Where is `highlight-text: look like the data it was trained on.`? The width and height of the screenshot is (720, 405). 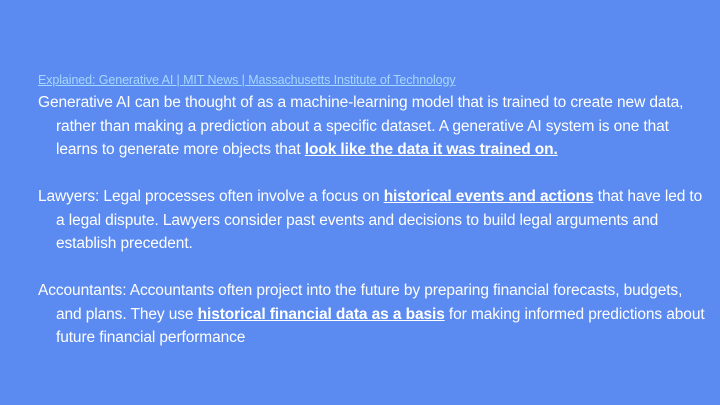 highlight-text: look like the data it was trained on. is located at coordinates (431, 149).